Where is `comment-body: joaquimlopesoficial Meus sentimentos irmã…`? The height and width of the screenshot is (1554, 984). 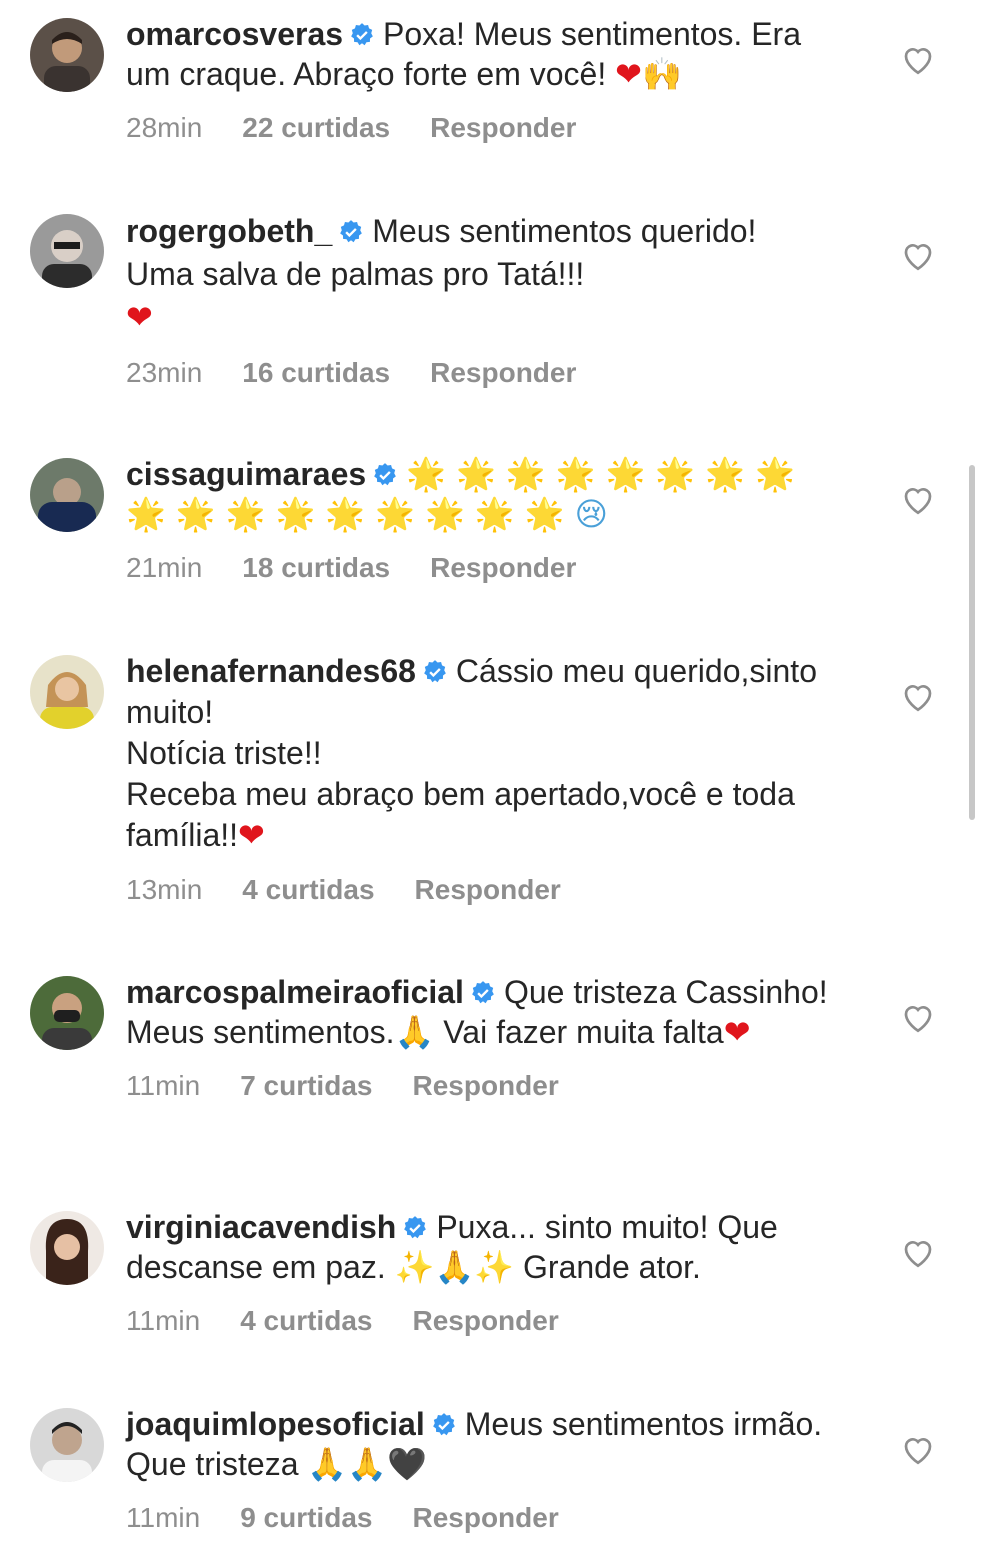 comment-body: joaquimlopesoficial Meus sentimentos irmã… is located at coordinates (486, 1469).